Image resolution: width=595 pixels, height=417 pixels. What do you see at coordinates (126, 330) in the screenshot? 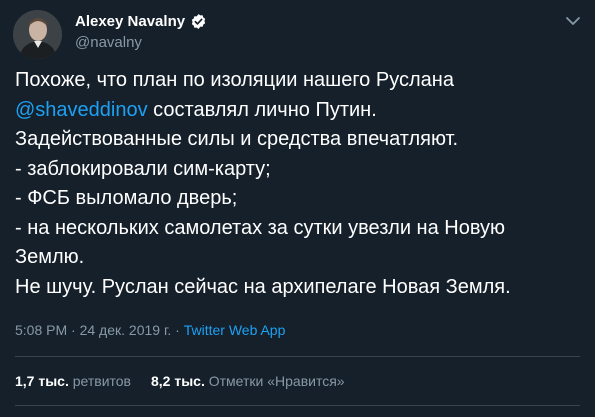
I see `tweet-date: 24 дек. 2019 г.` at bounding box center [126, 330].